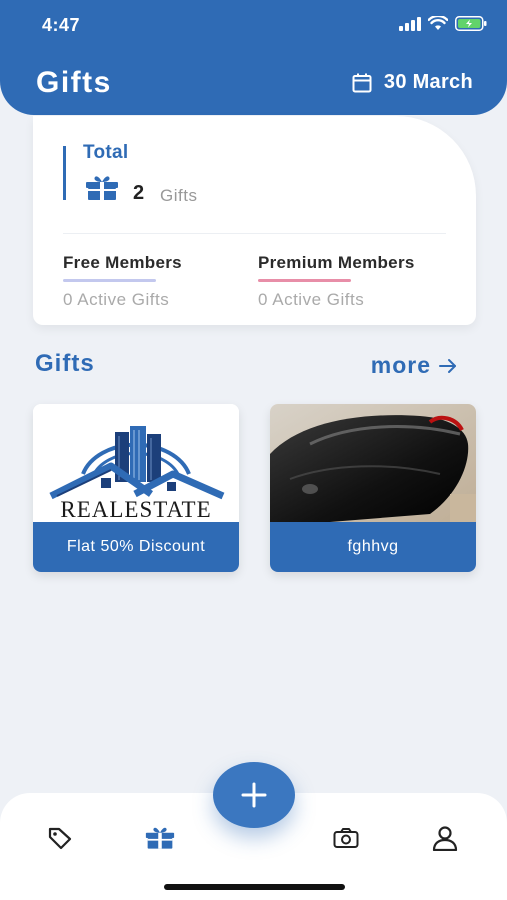 The width and height of the screenshot is (507, 900). I want to click on add-button, so click(254, 795).